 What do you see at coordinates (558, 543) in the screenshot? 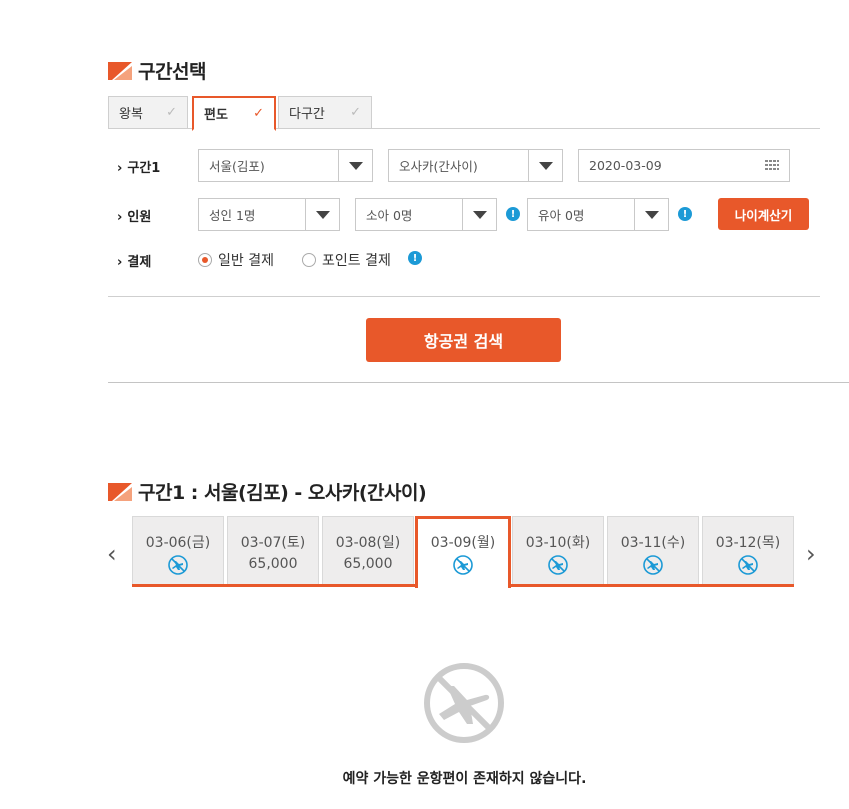
I see `date-label: 03-10(화)` at bounding box center [558, 543].